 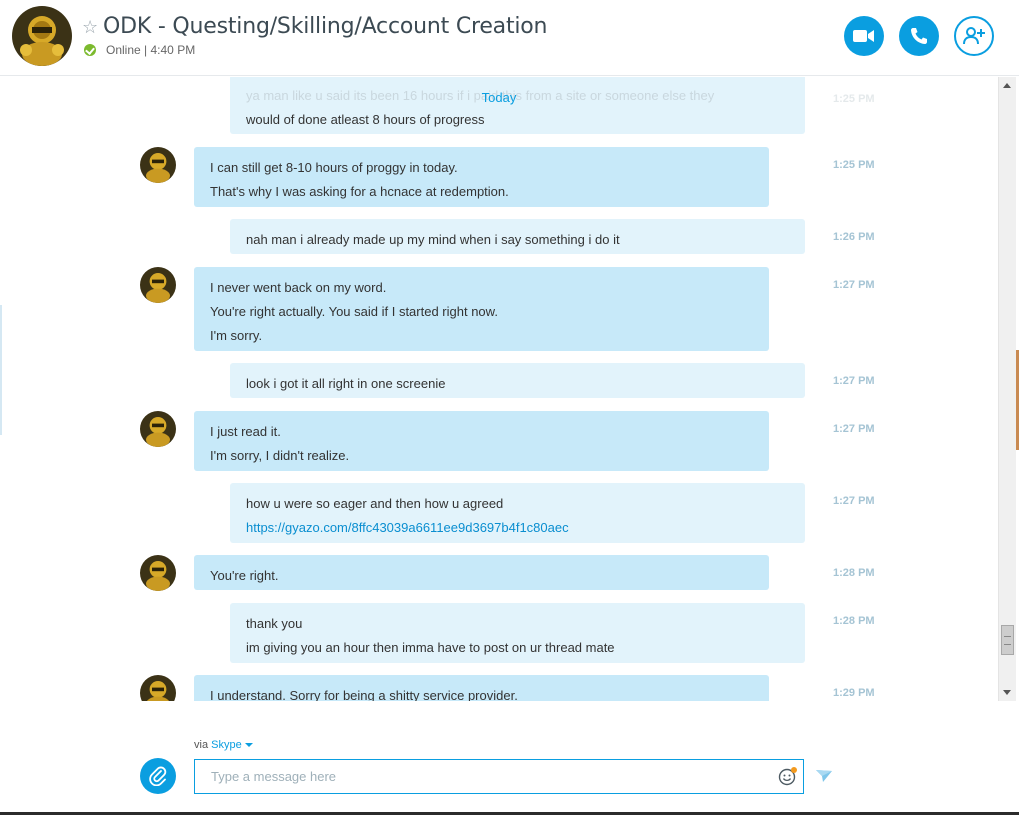 What do you see at coordinates (854, 237) in the screenshot?
I see `message-time: 1:26 PM` at bounding box center [854, 237].